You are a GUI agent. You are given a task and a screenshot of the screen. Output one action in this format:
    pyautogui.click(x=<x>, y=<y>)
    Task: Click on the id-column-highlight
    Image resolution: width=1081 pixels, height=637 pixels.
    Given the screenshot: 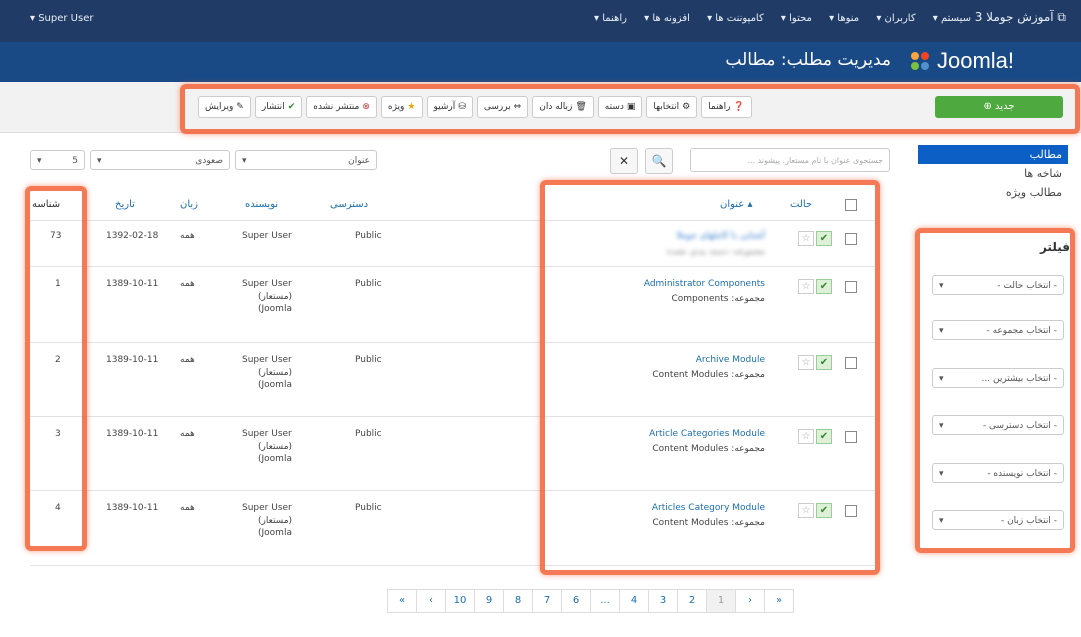 What is the action you would take?
    pyautogui.click(x=56, y=368)
    